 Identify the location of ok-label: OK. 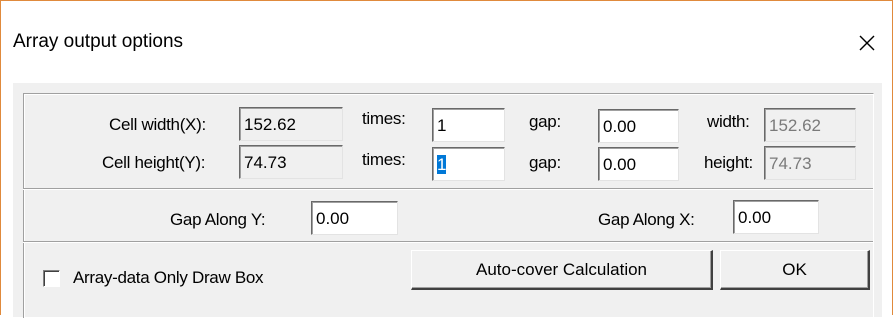
(794, 269).